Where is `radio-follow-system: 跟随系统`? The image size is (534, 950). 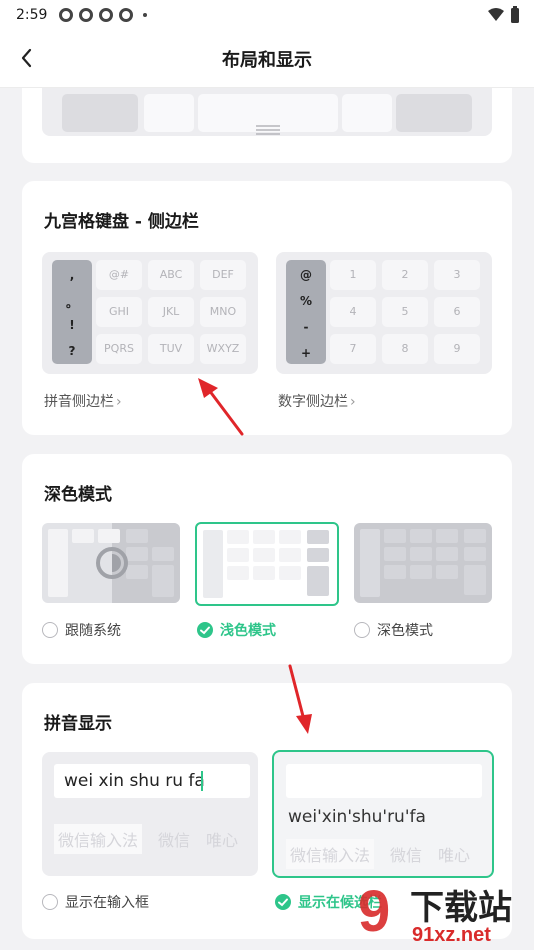 radio-follow-system: 跟随系统 is located at coordinates (81, 630).